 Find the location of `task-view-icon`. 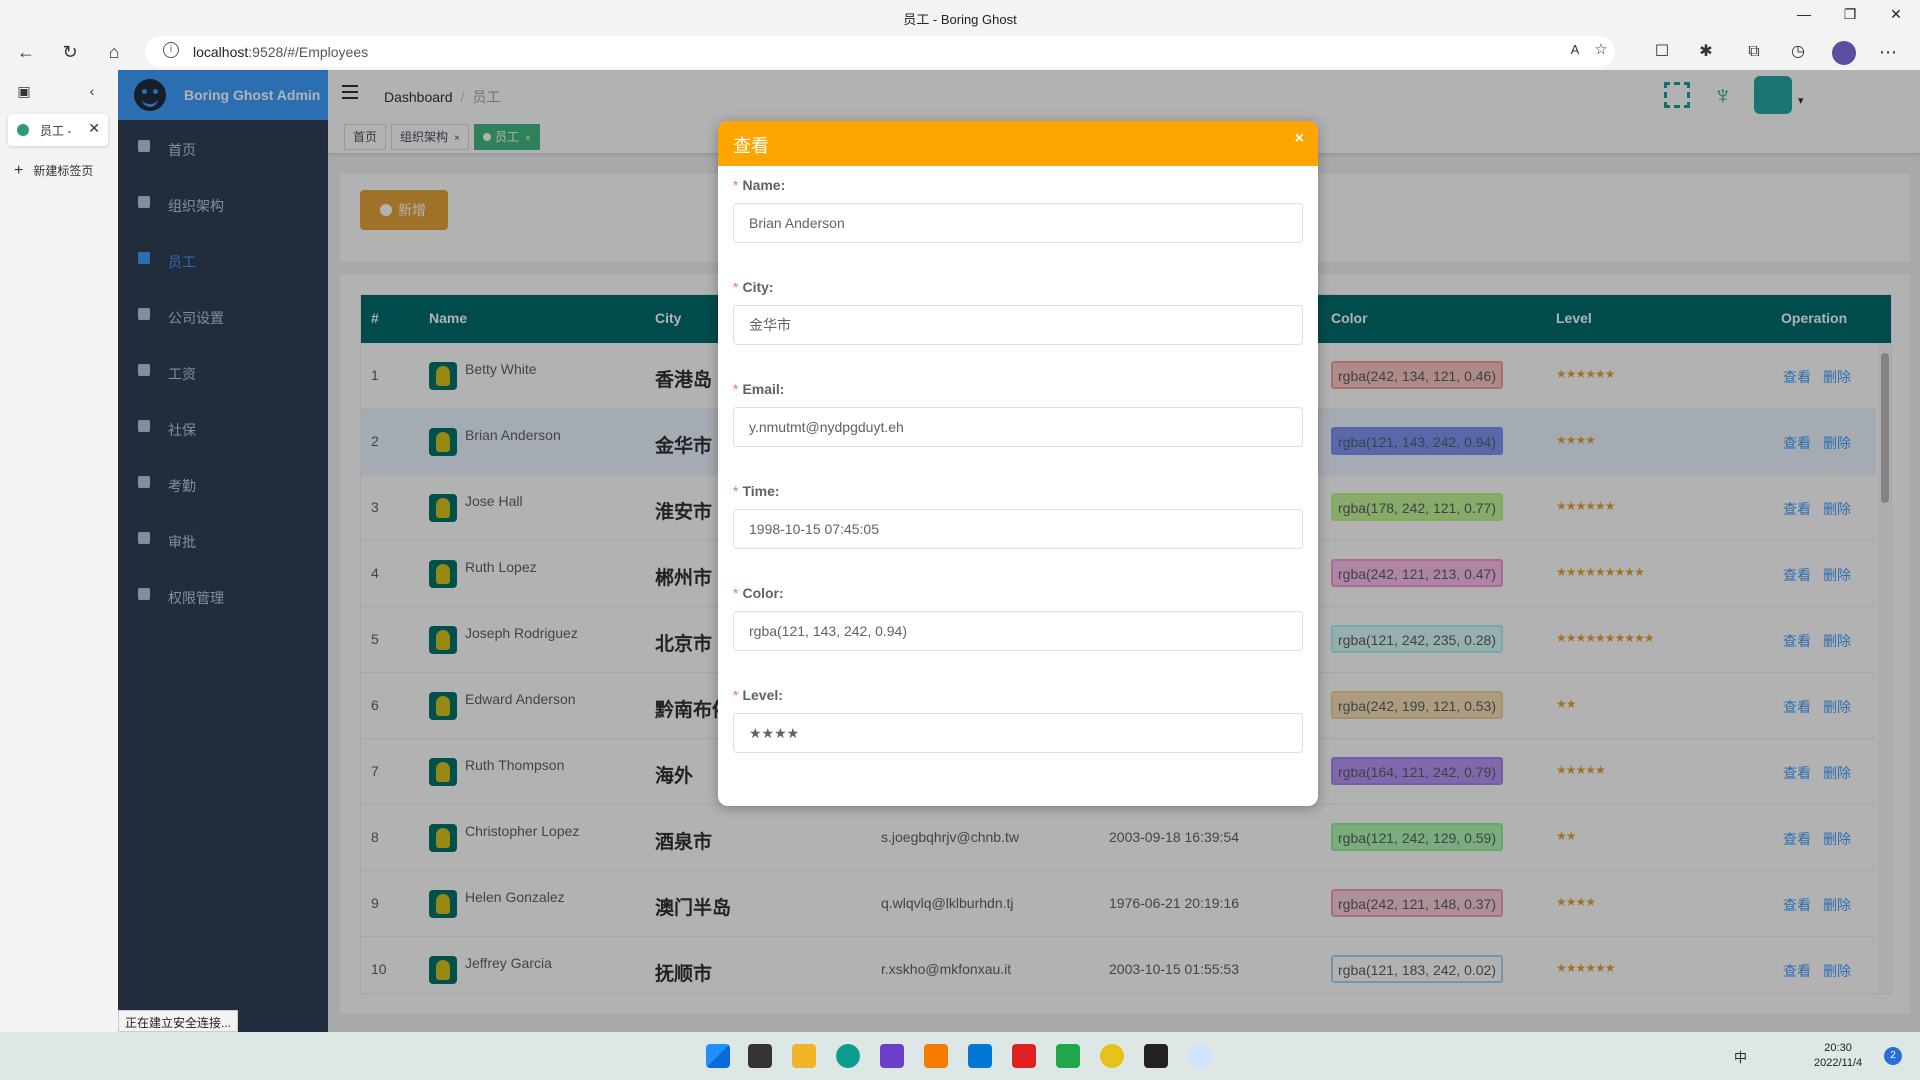

task-view-icon is located at coordinates (760, 1056).